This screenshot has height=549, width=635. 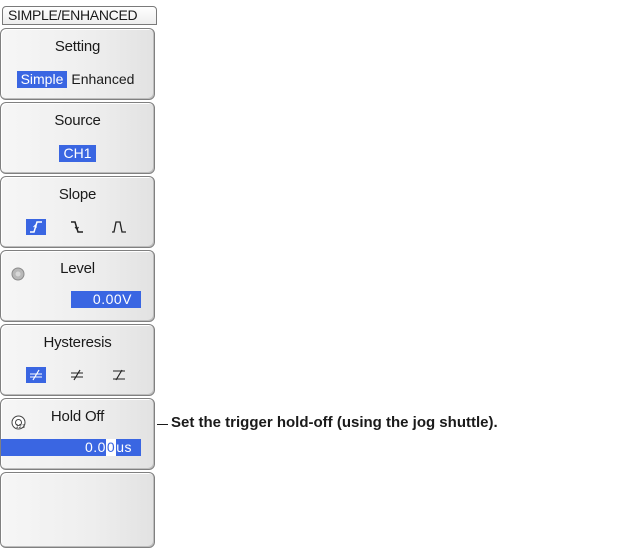 I want to click on hysteresis-high-icon, so click(x=119, y=375).